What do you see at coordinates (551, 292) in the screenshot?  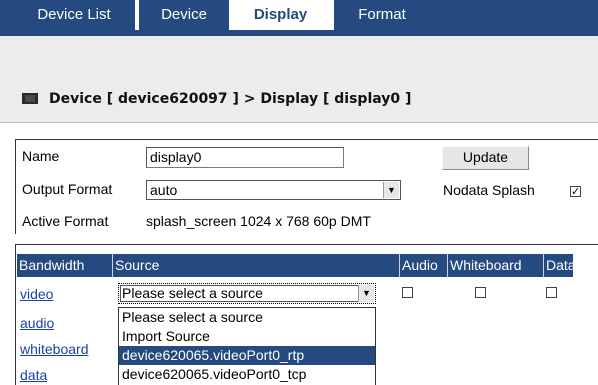 I see `data-checkbox` at bounding box center [551, 292].